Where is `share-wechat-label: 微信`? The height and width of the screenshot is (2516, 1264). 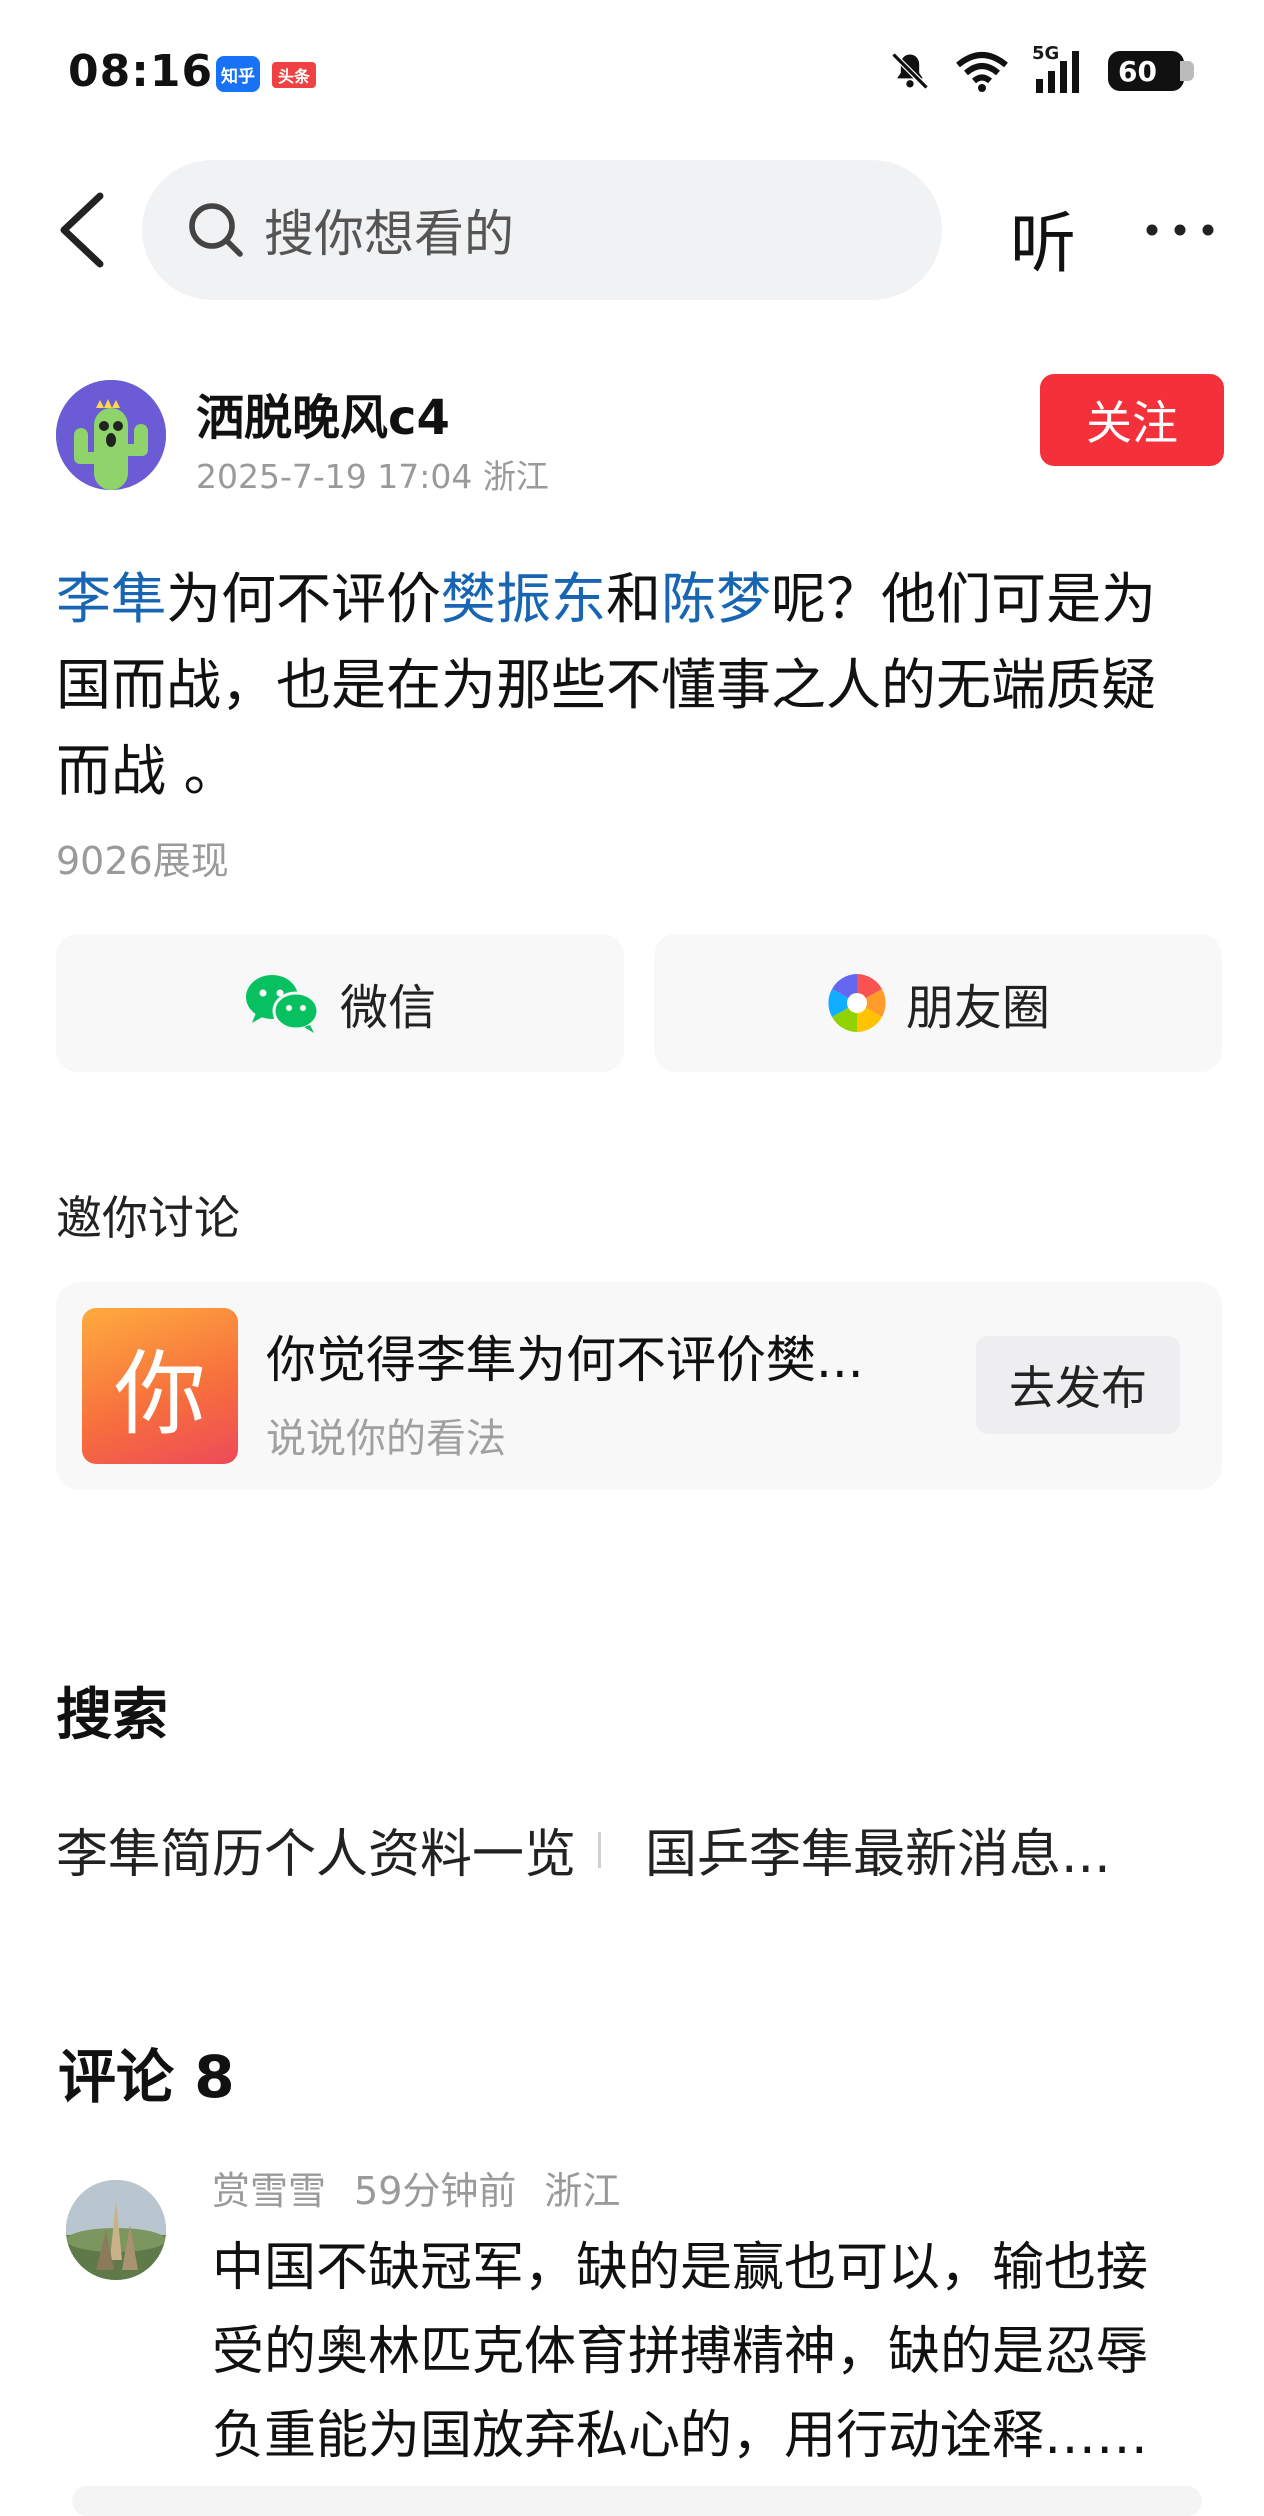 share-wechat-label: 微信 is located at coordinates (387, 1008).